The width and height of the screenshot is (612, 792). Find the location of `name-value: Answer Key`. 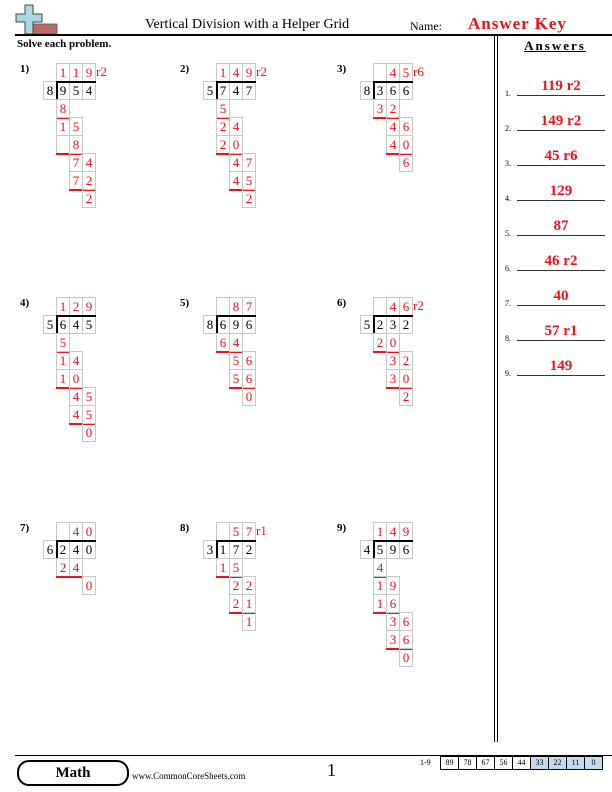

name-value: Answer Key is located at coordinates (517, 23).